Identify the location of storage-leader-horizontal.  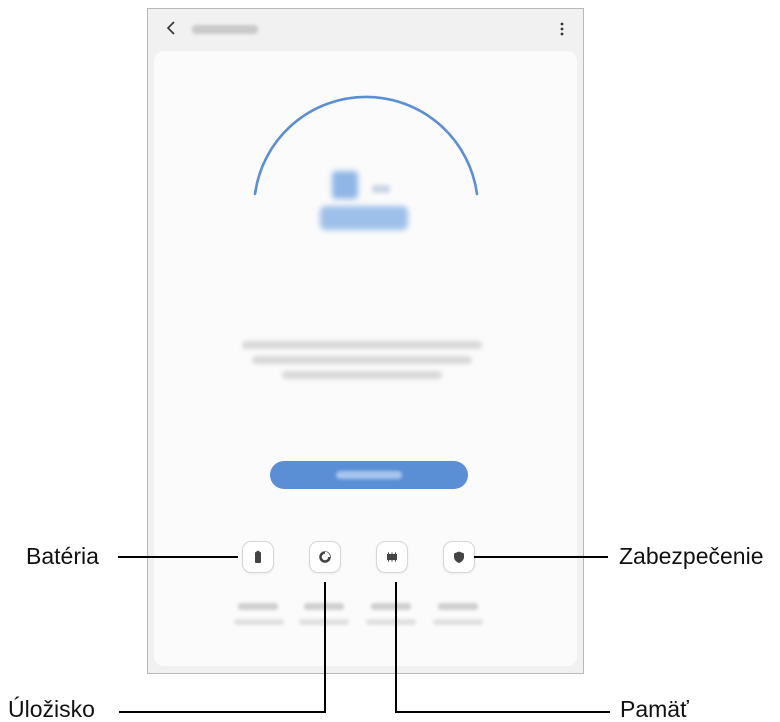
(222, 712).